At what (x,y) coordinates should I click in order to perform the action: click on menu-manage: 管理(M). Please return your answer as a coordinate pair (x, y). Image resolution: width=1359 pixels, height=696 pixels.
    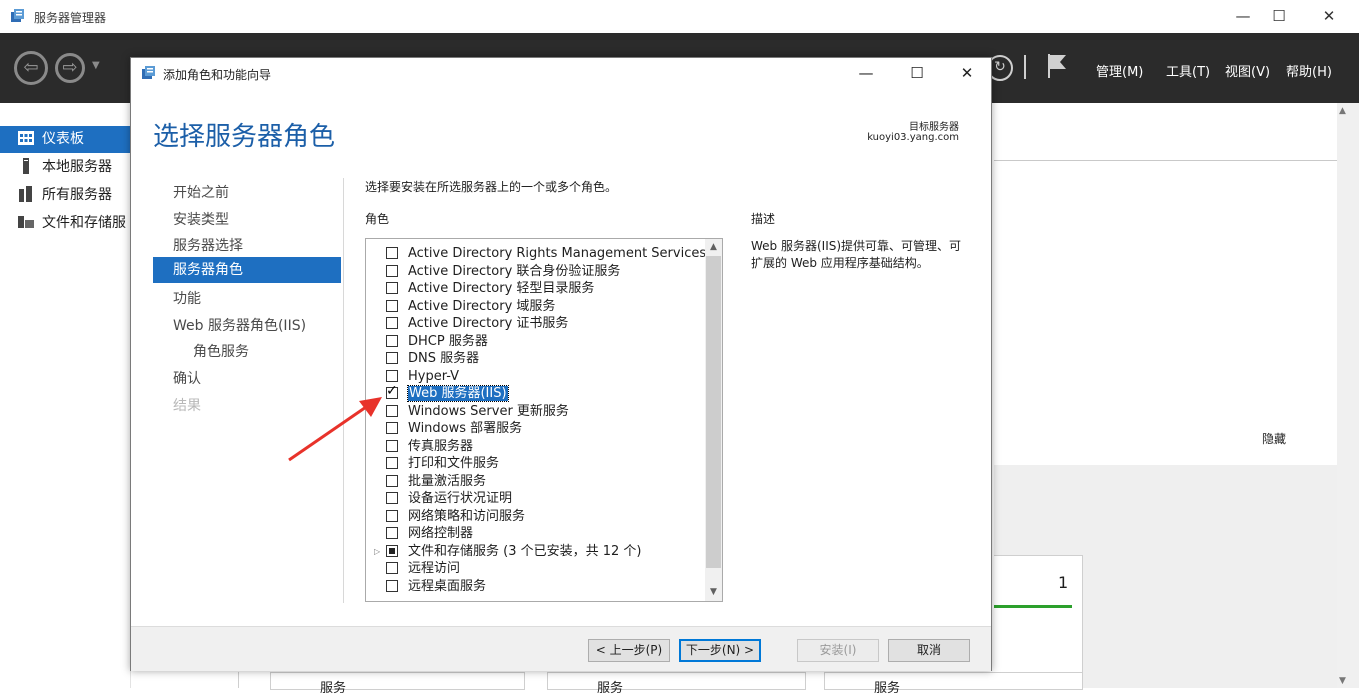
    Looking at the image, I should click on (1119, 70).